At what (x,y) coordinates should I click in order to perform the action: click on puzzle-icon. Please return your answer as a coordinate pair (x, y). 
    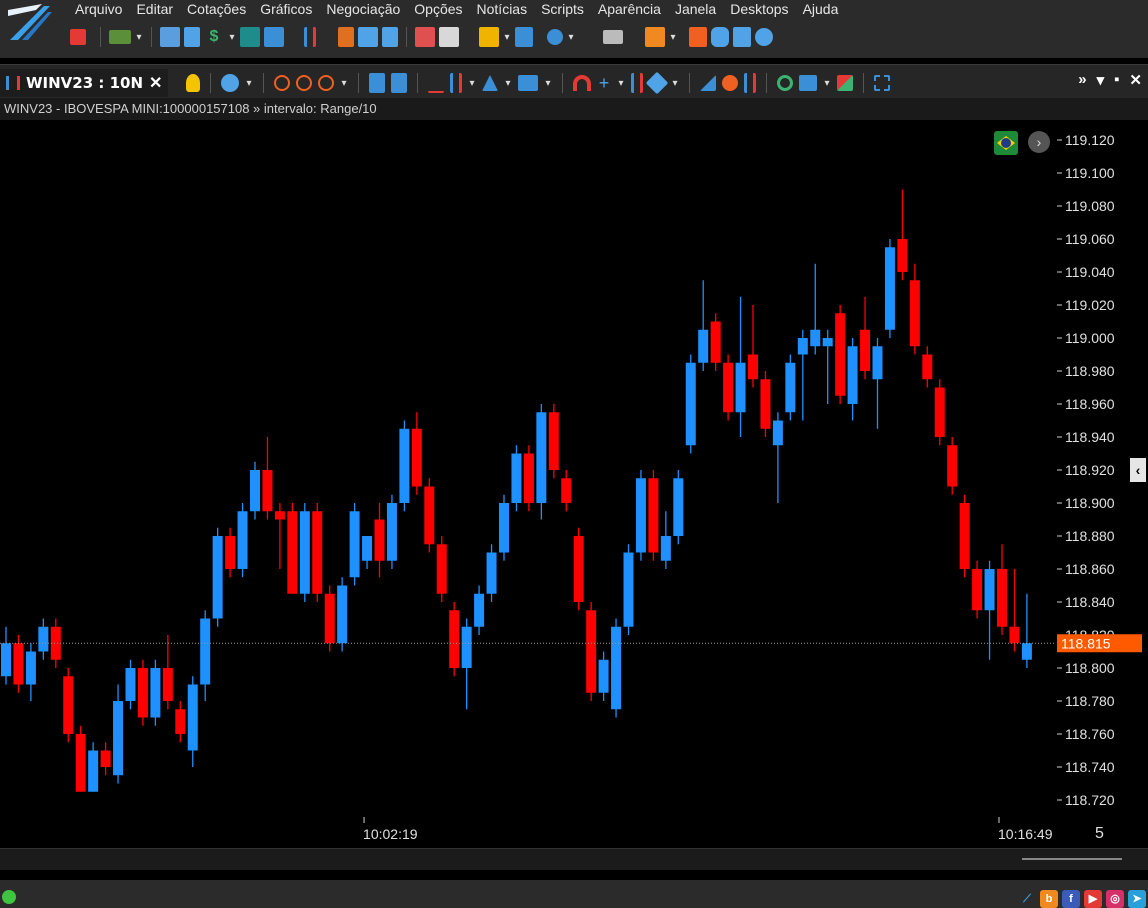
    Looking at the image, I should click on (742, 37).